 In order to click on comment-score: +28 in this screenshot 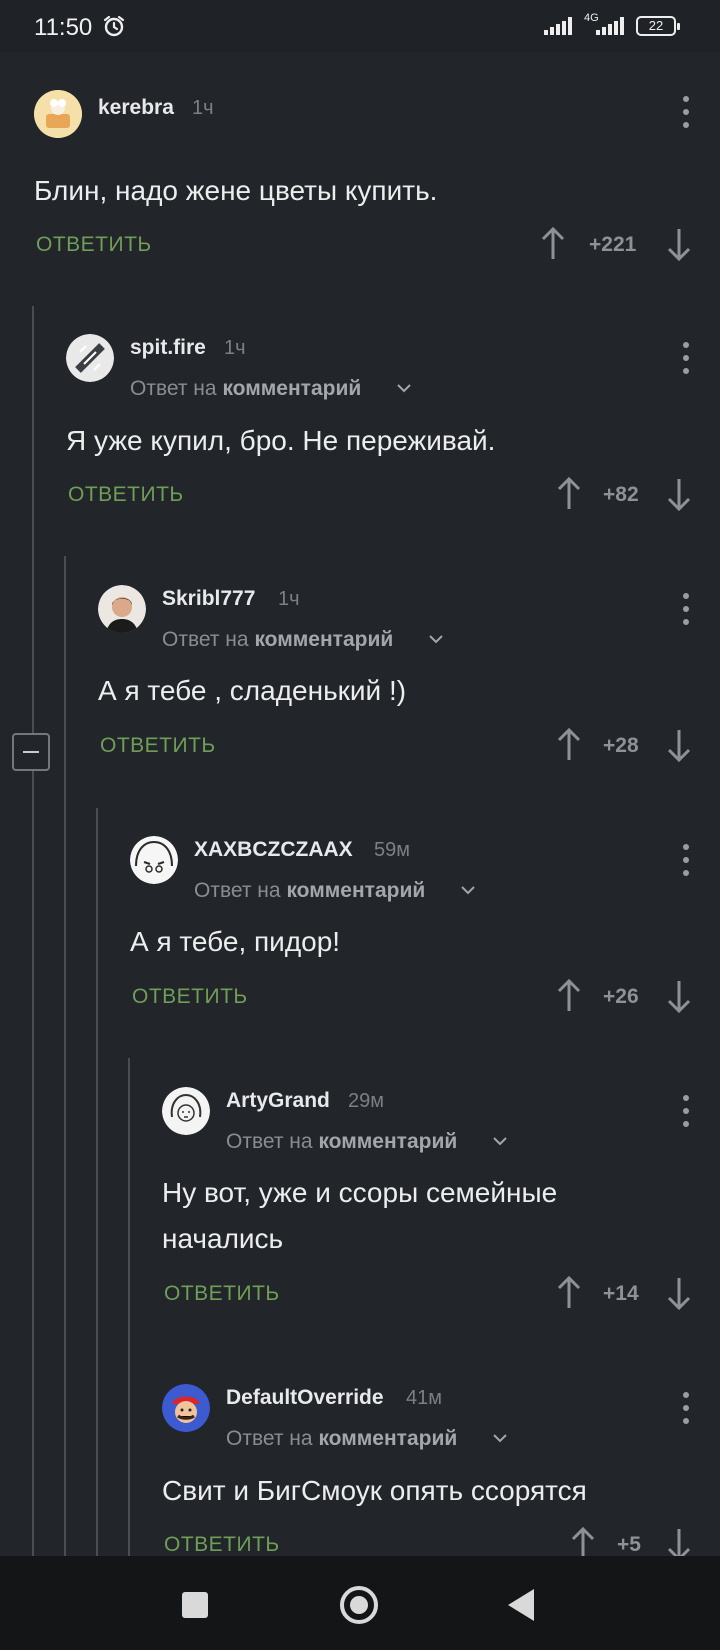, I will do `click(621, 745)`.